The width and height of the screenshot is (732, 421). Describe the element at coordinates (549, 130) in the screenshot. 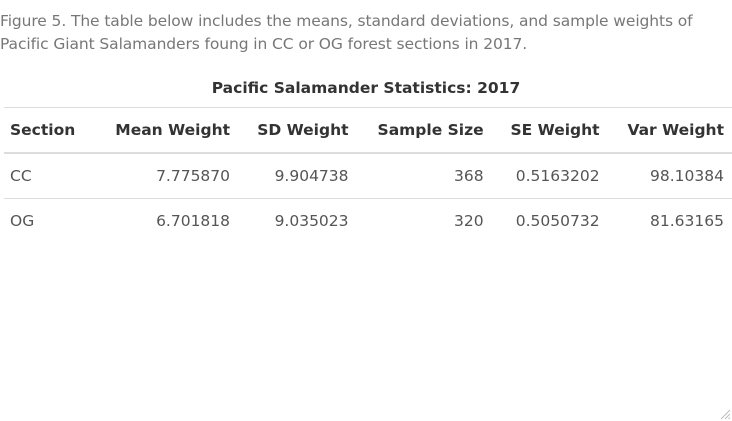

I see `column-header-se-weight: SE Weight` at that location.